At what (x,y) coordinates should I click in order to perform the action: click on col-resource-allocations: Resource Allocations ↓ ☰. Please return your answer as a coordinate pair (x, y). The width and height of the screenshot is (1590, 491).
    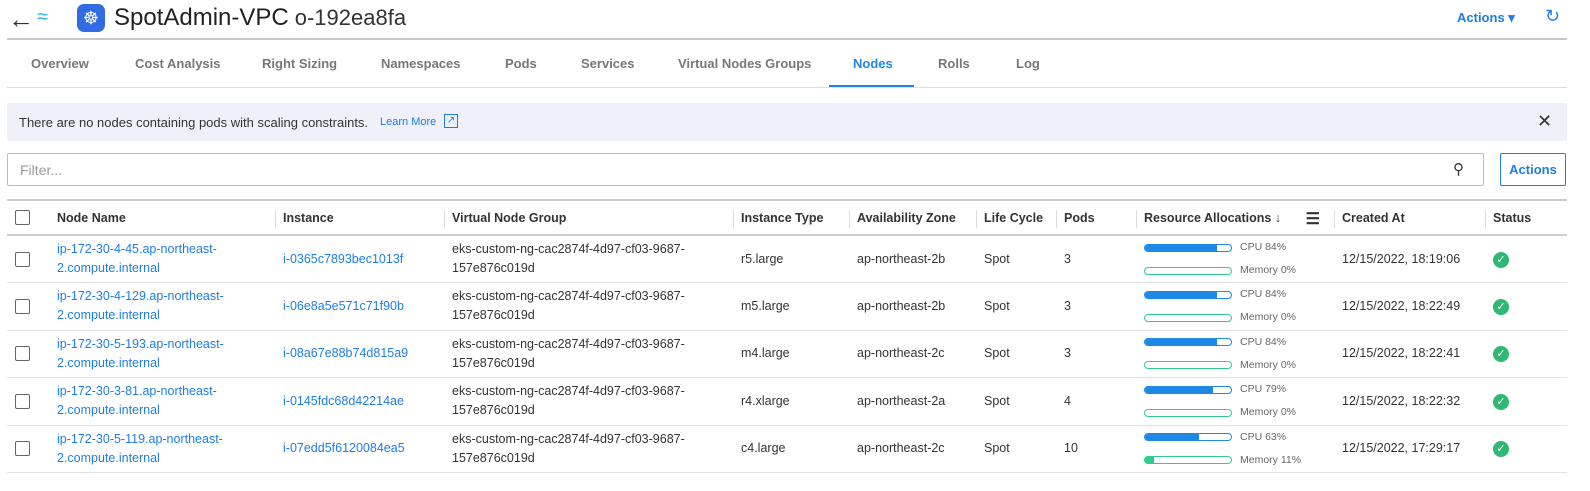
    Looking at the image, I should click on (1235, 218).